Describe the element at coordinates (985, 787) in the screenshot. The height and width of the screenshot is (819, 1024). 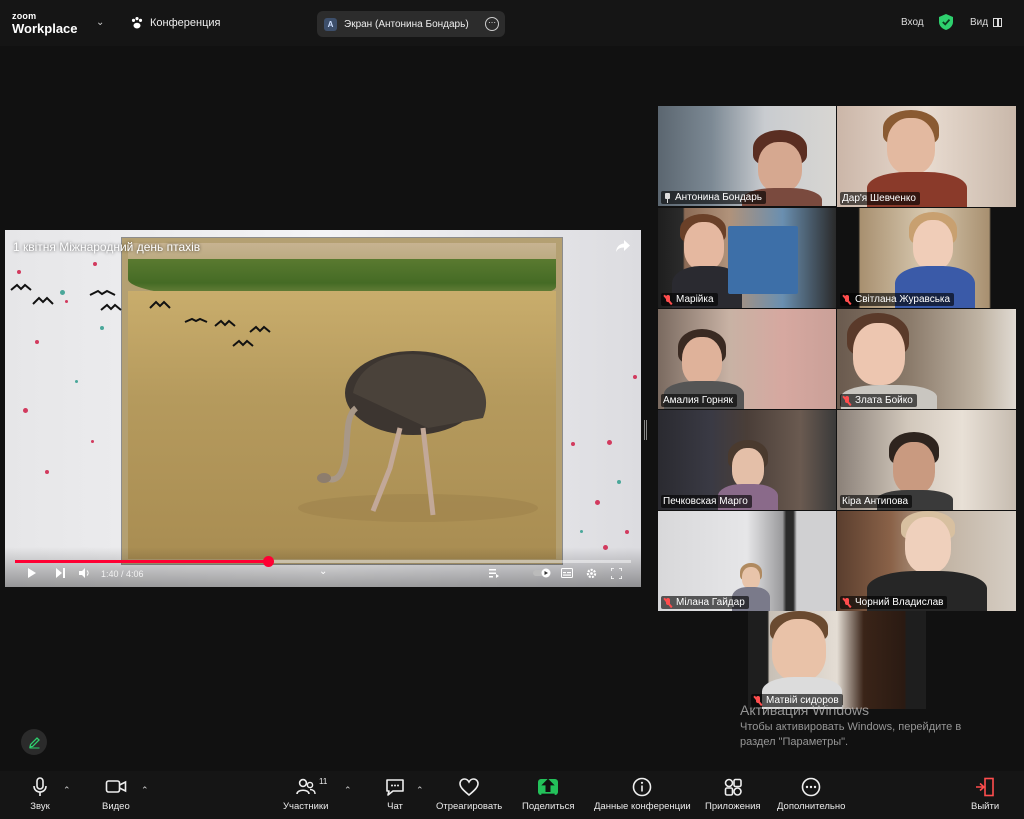
I see `leave-door-icon` at that location.